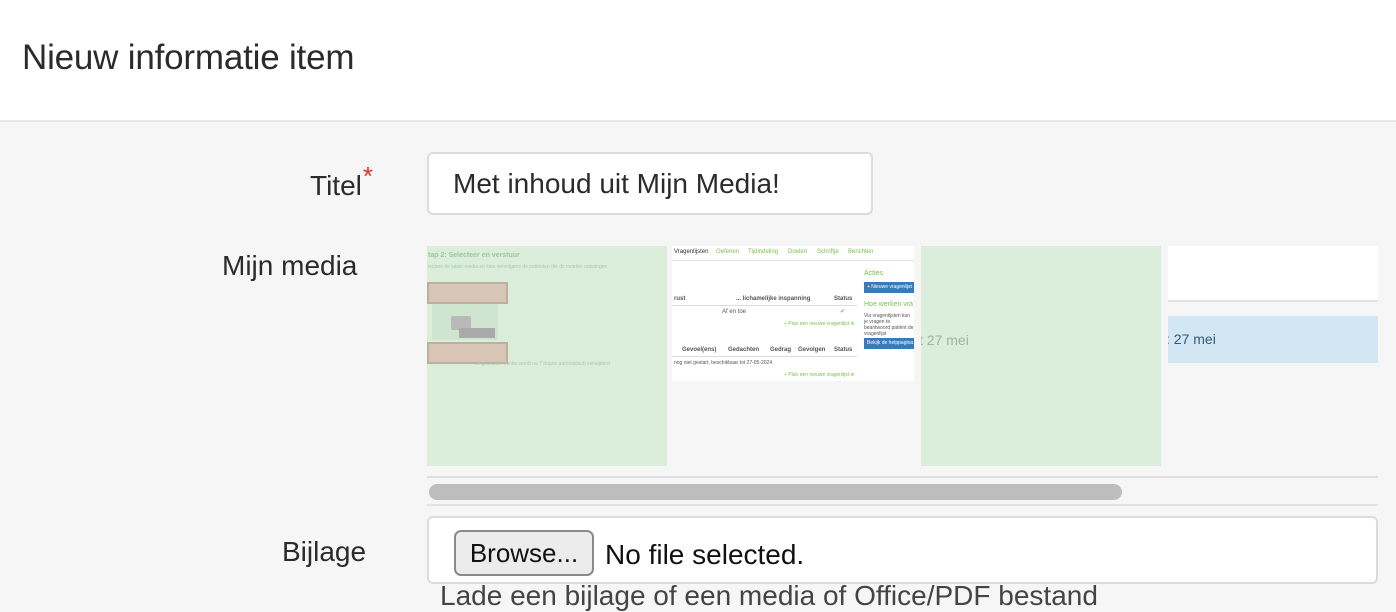 The image size is (1396, 612). I want to click on attachment-label: Bijlage, so click(324, 551).